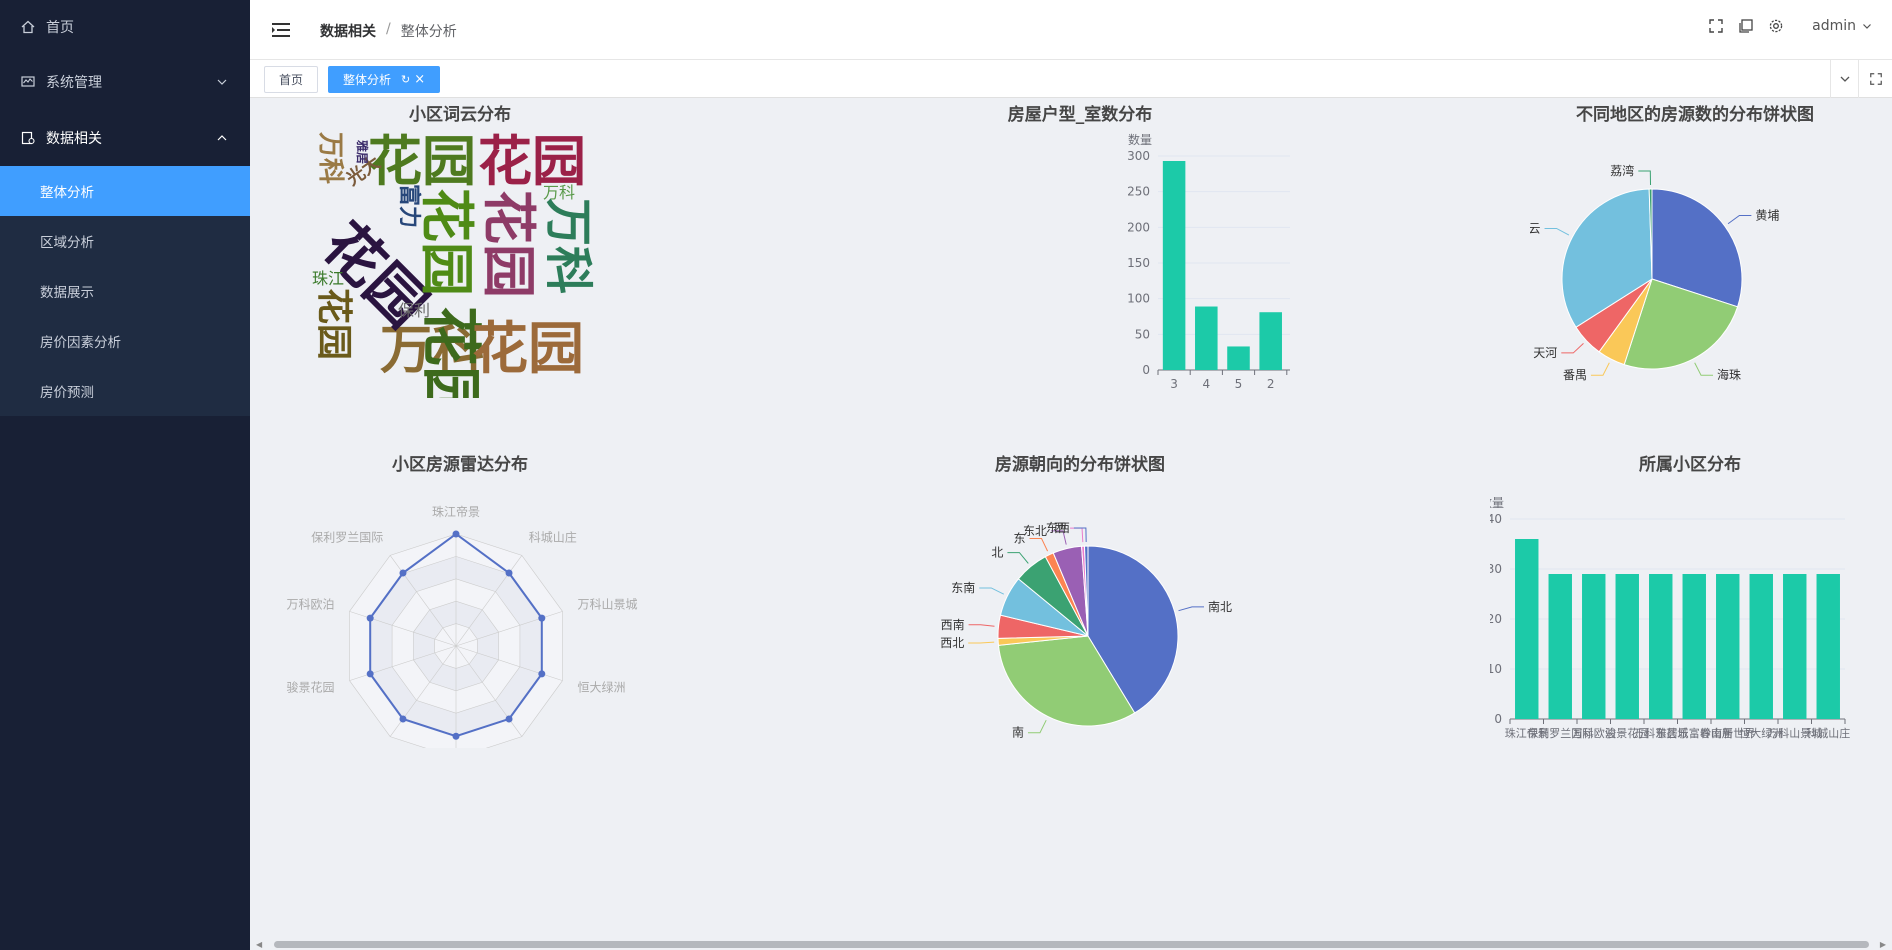  I want to click on radar-indicator-label: 科城山庄, so click(553, 537).